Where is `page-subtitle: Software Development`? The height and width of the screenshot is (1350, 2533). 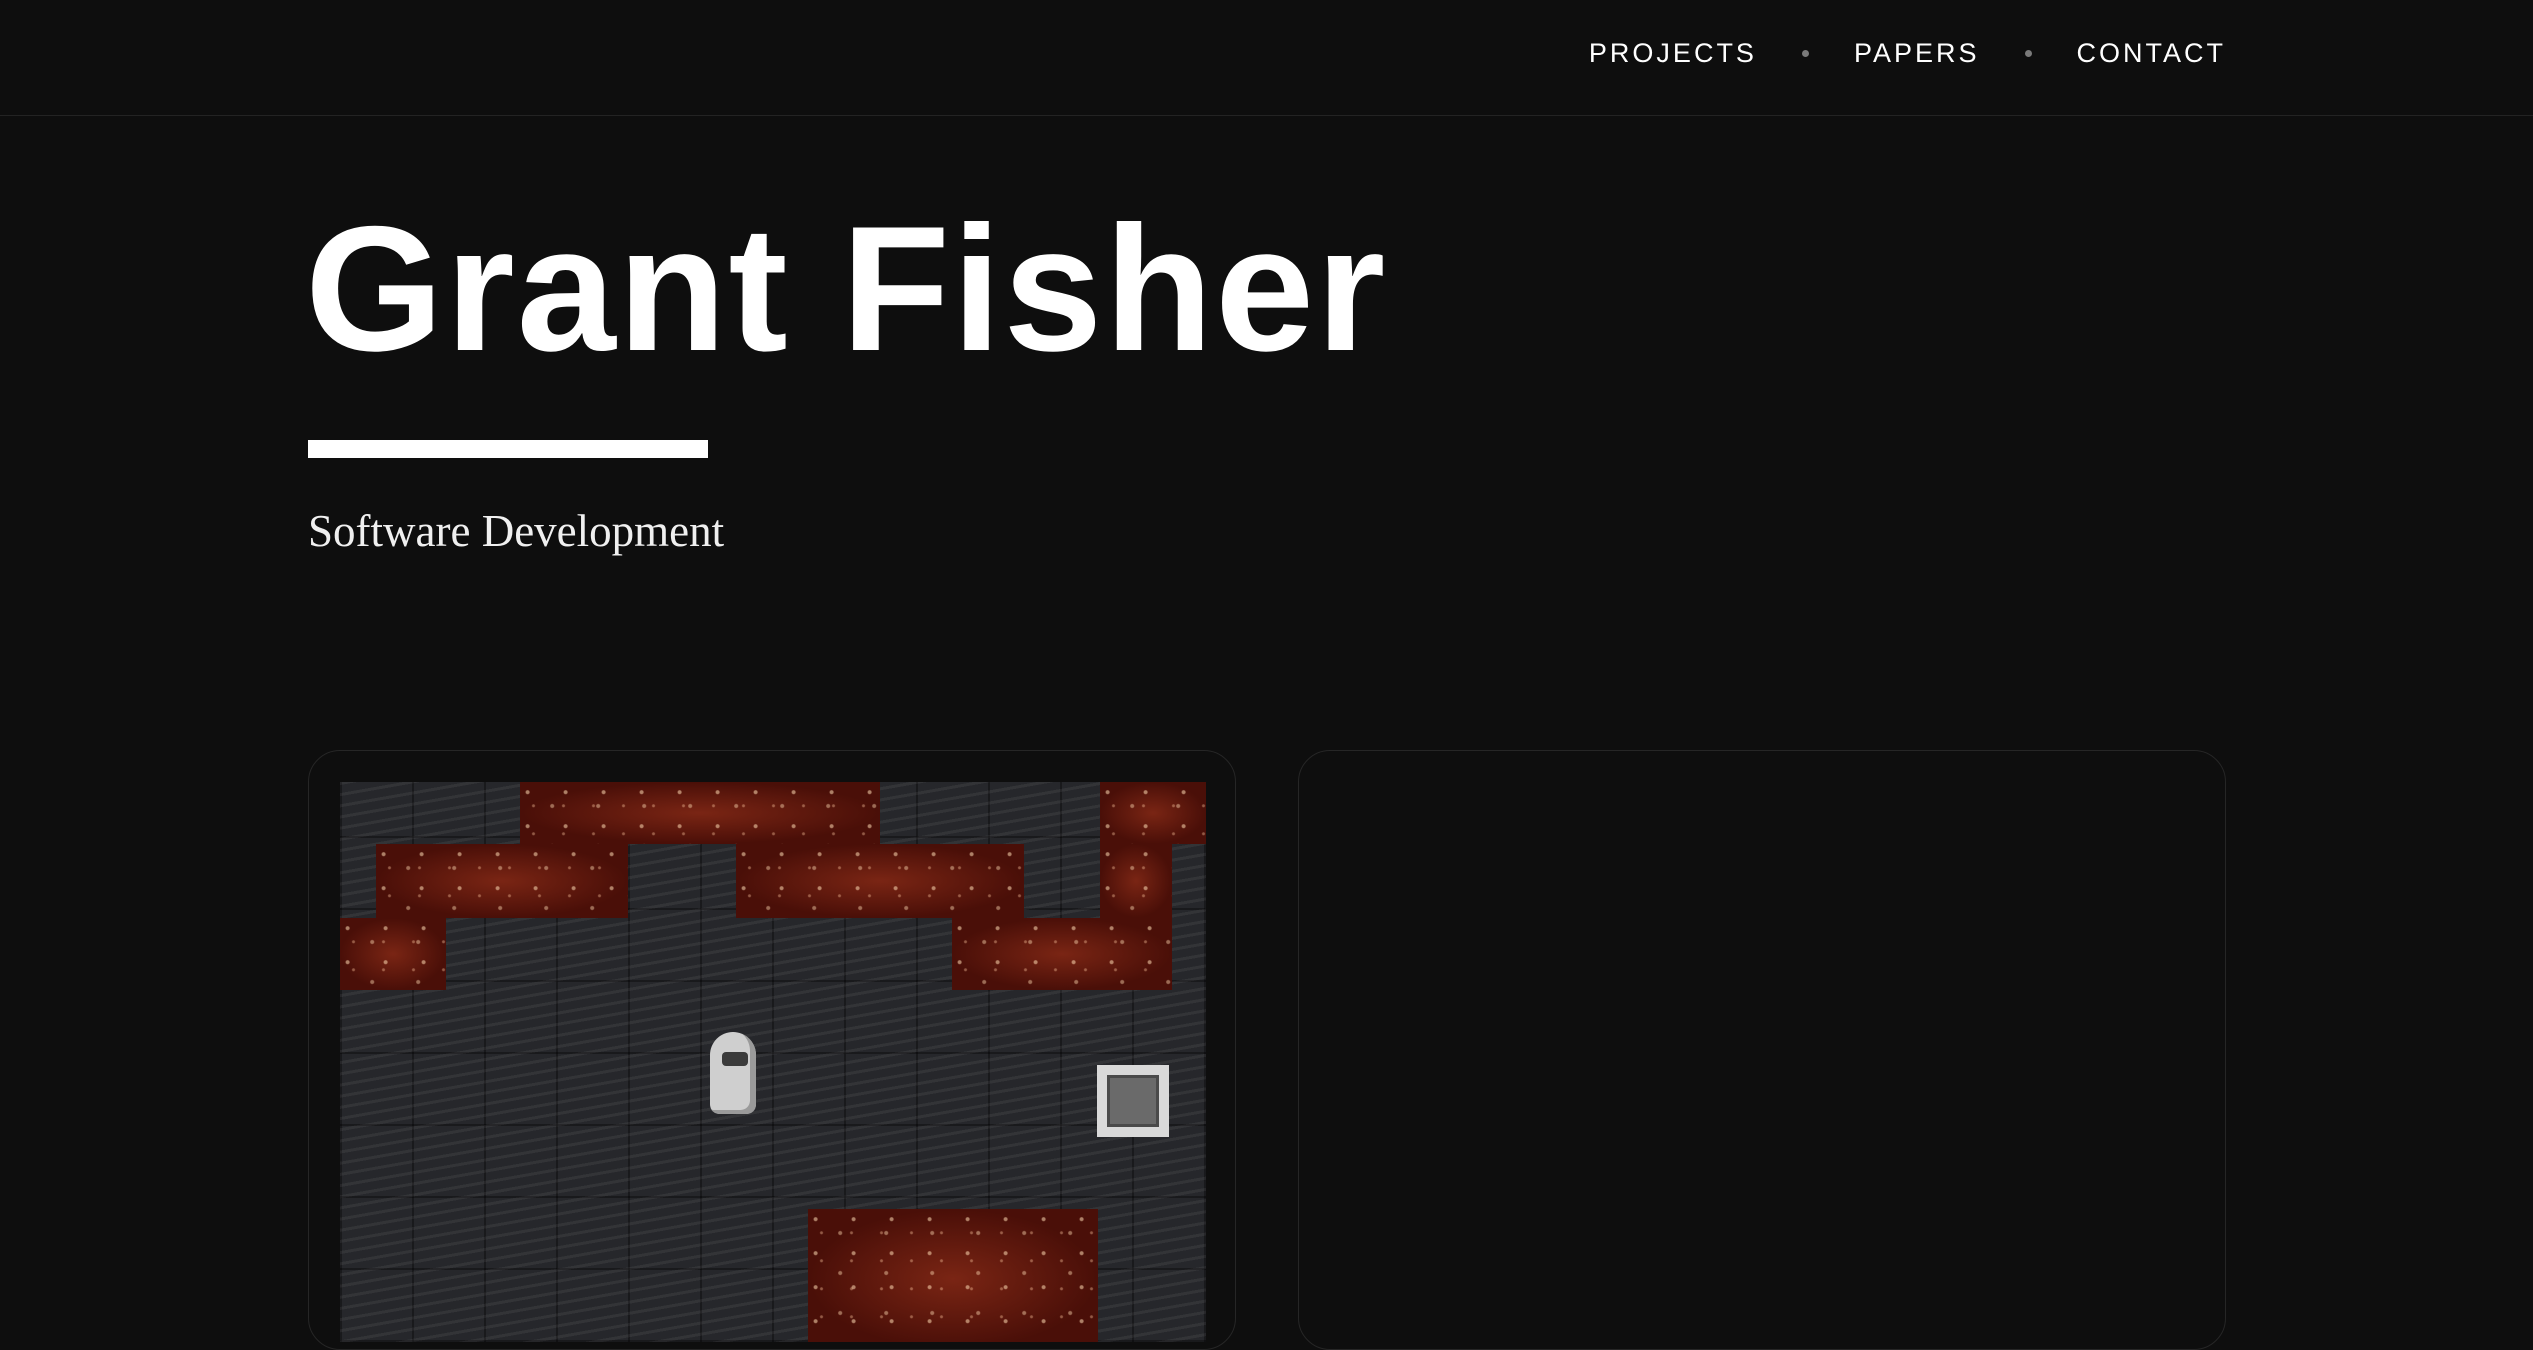 page-subtitle: Software Development is located at coordinates (516, 531).